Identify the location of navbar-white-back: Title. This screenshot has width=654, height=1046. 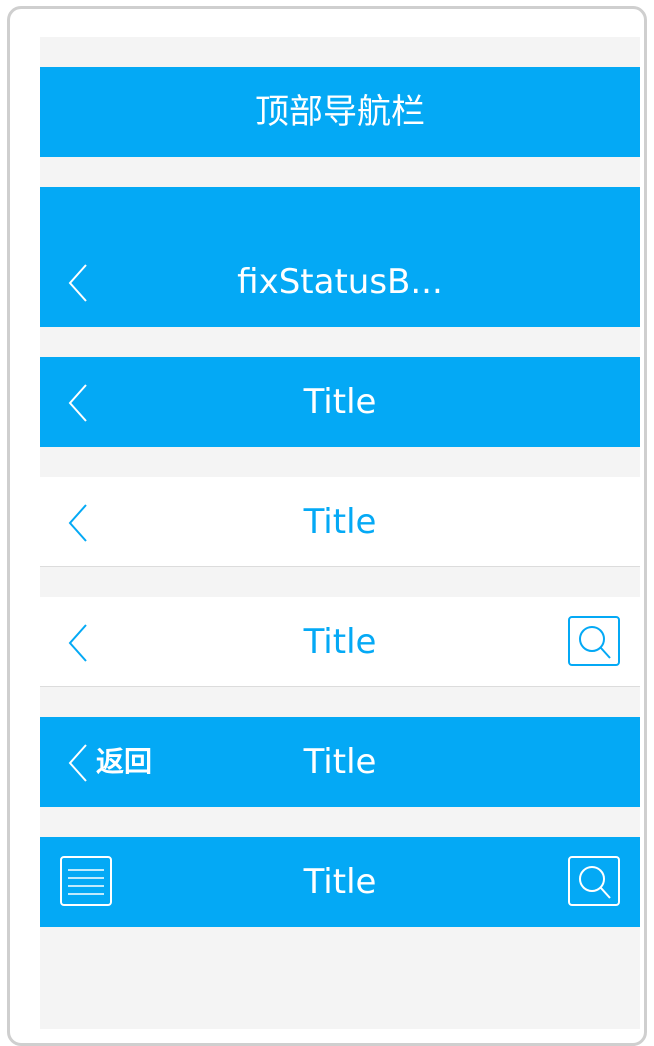
(340, 522).